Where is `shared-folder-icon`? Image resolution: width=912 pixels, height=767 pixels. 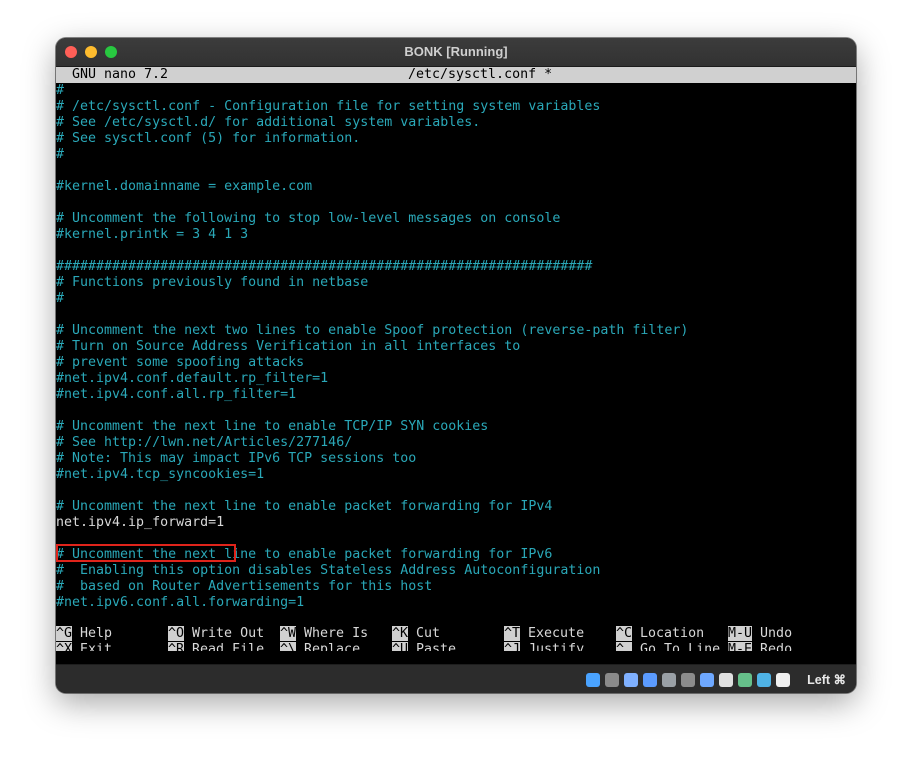
shared-folder-icon is located at coordinates (688, 680).